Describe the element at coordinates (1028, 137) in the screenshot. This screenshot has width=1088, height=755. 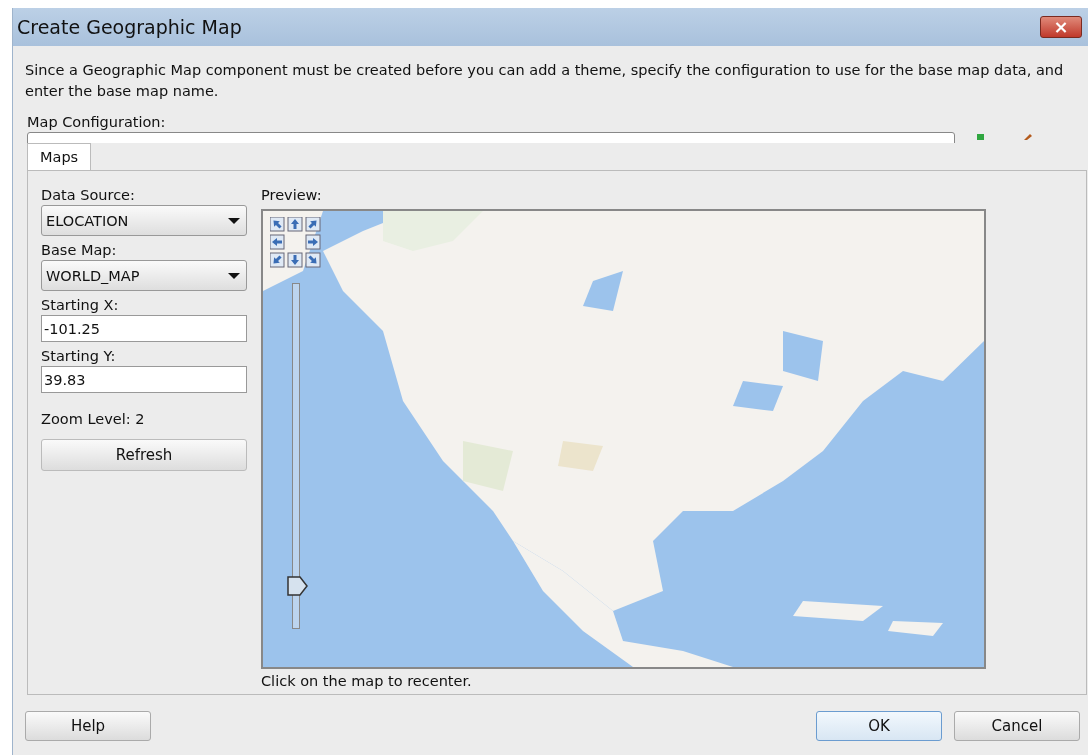
I see `pencil-icon` at that location.